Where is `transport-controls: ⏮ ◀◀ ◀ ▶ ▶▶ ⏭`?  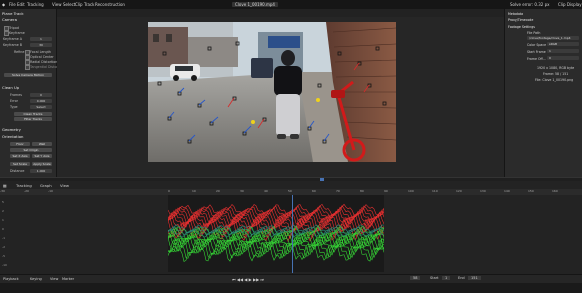
transport-controls: ⏮ ◀◀ ◀ ▶ ▶▶ ⏭ is located at coordinates (248, 279).